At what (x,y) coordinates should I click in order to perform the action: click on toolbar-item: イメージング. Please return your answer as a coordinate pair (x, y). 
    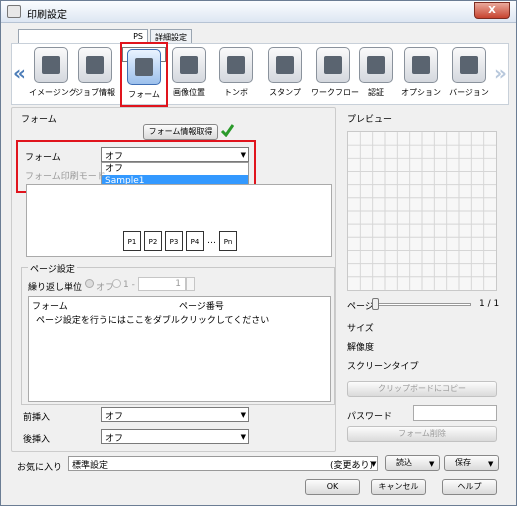
    Looking at the image, I should click on (53, 72).